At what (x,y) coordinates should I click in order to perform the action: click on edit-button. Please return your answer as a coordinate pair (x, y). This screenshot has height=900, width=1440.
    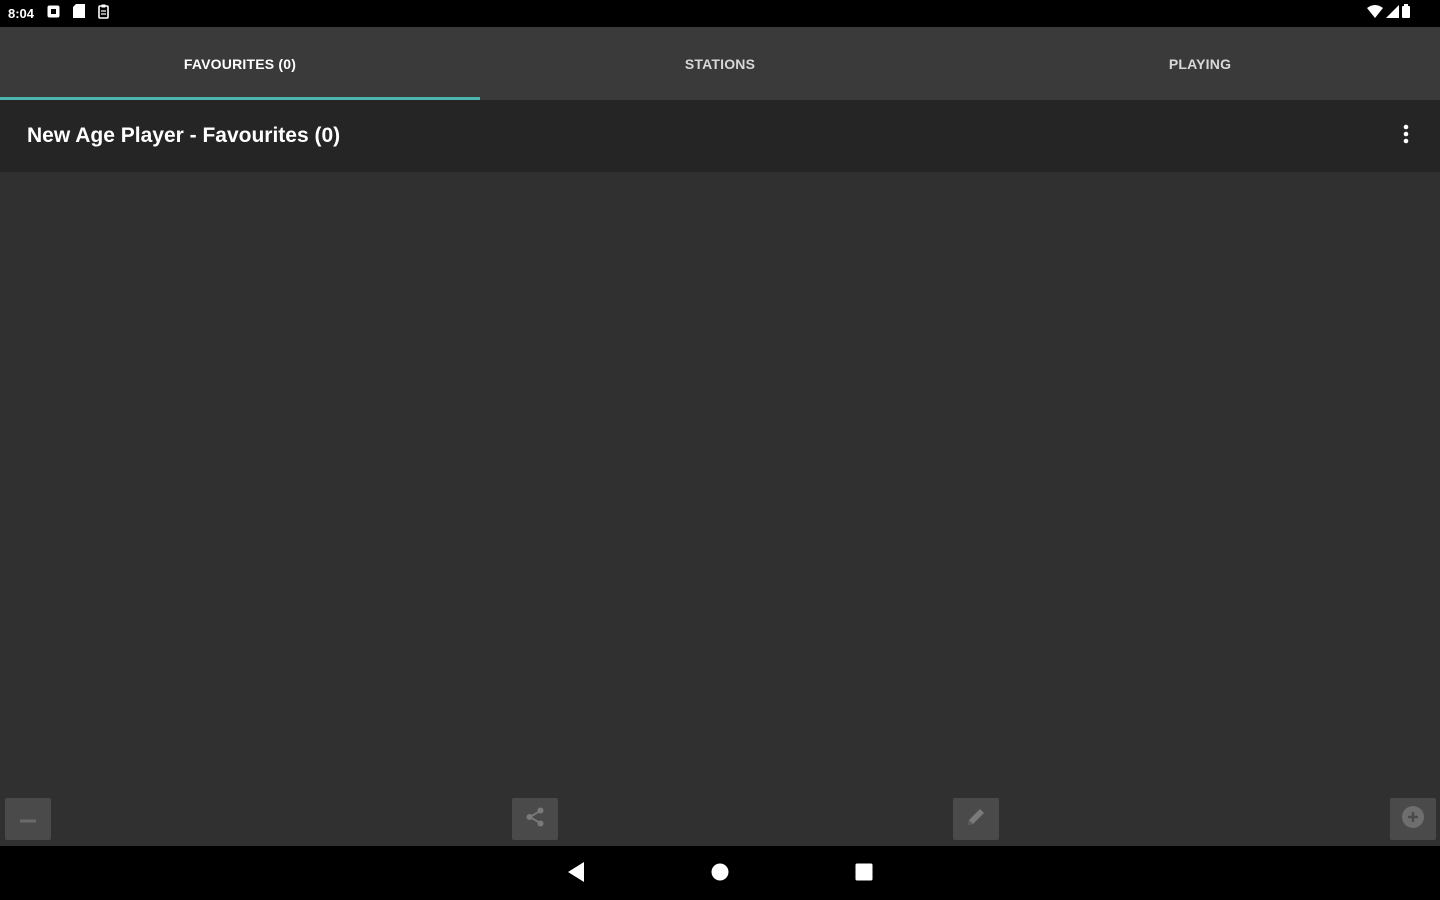
    Looking at the image, I should click on (976, 819).